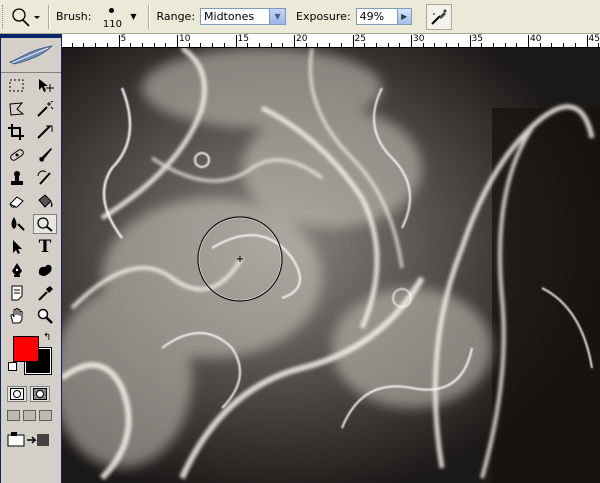  Describe the element at coordinates (45, 178) in the screenshot. I see `history-brush-tool-icon` at that location.